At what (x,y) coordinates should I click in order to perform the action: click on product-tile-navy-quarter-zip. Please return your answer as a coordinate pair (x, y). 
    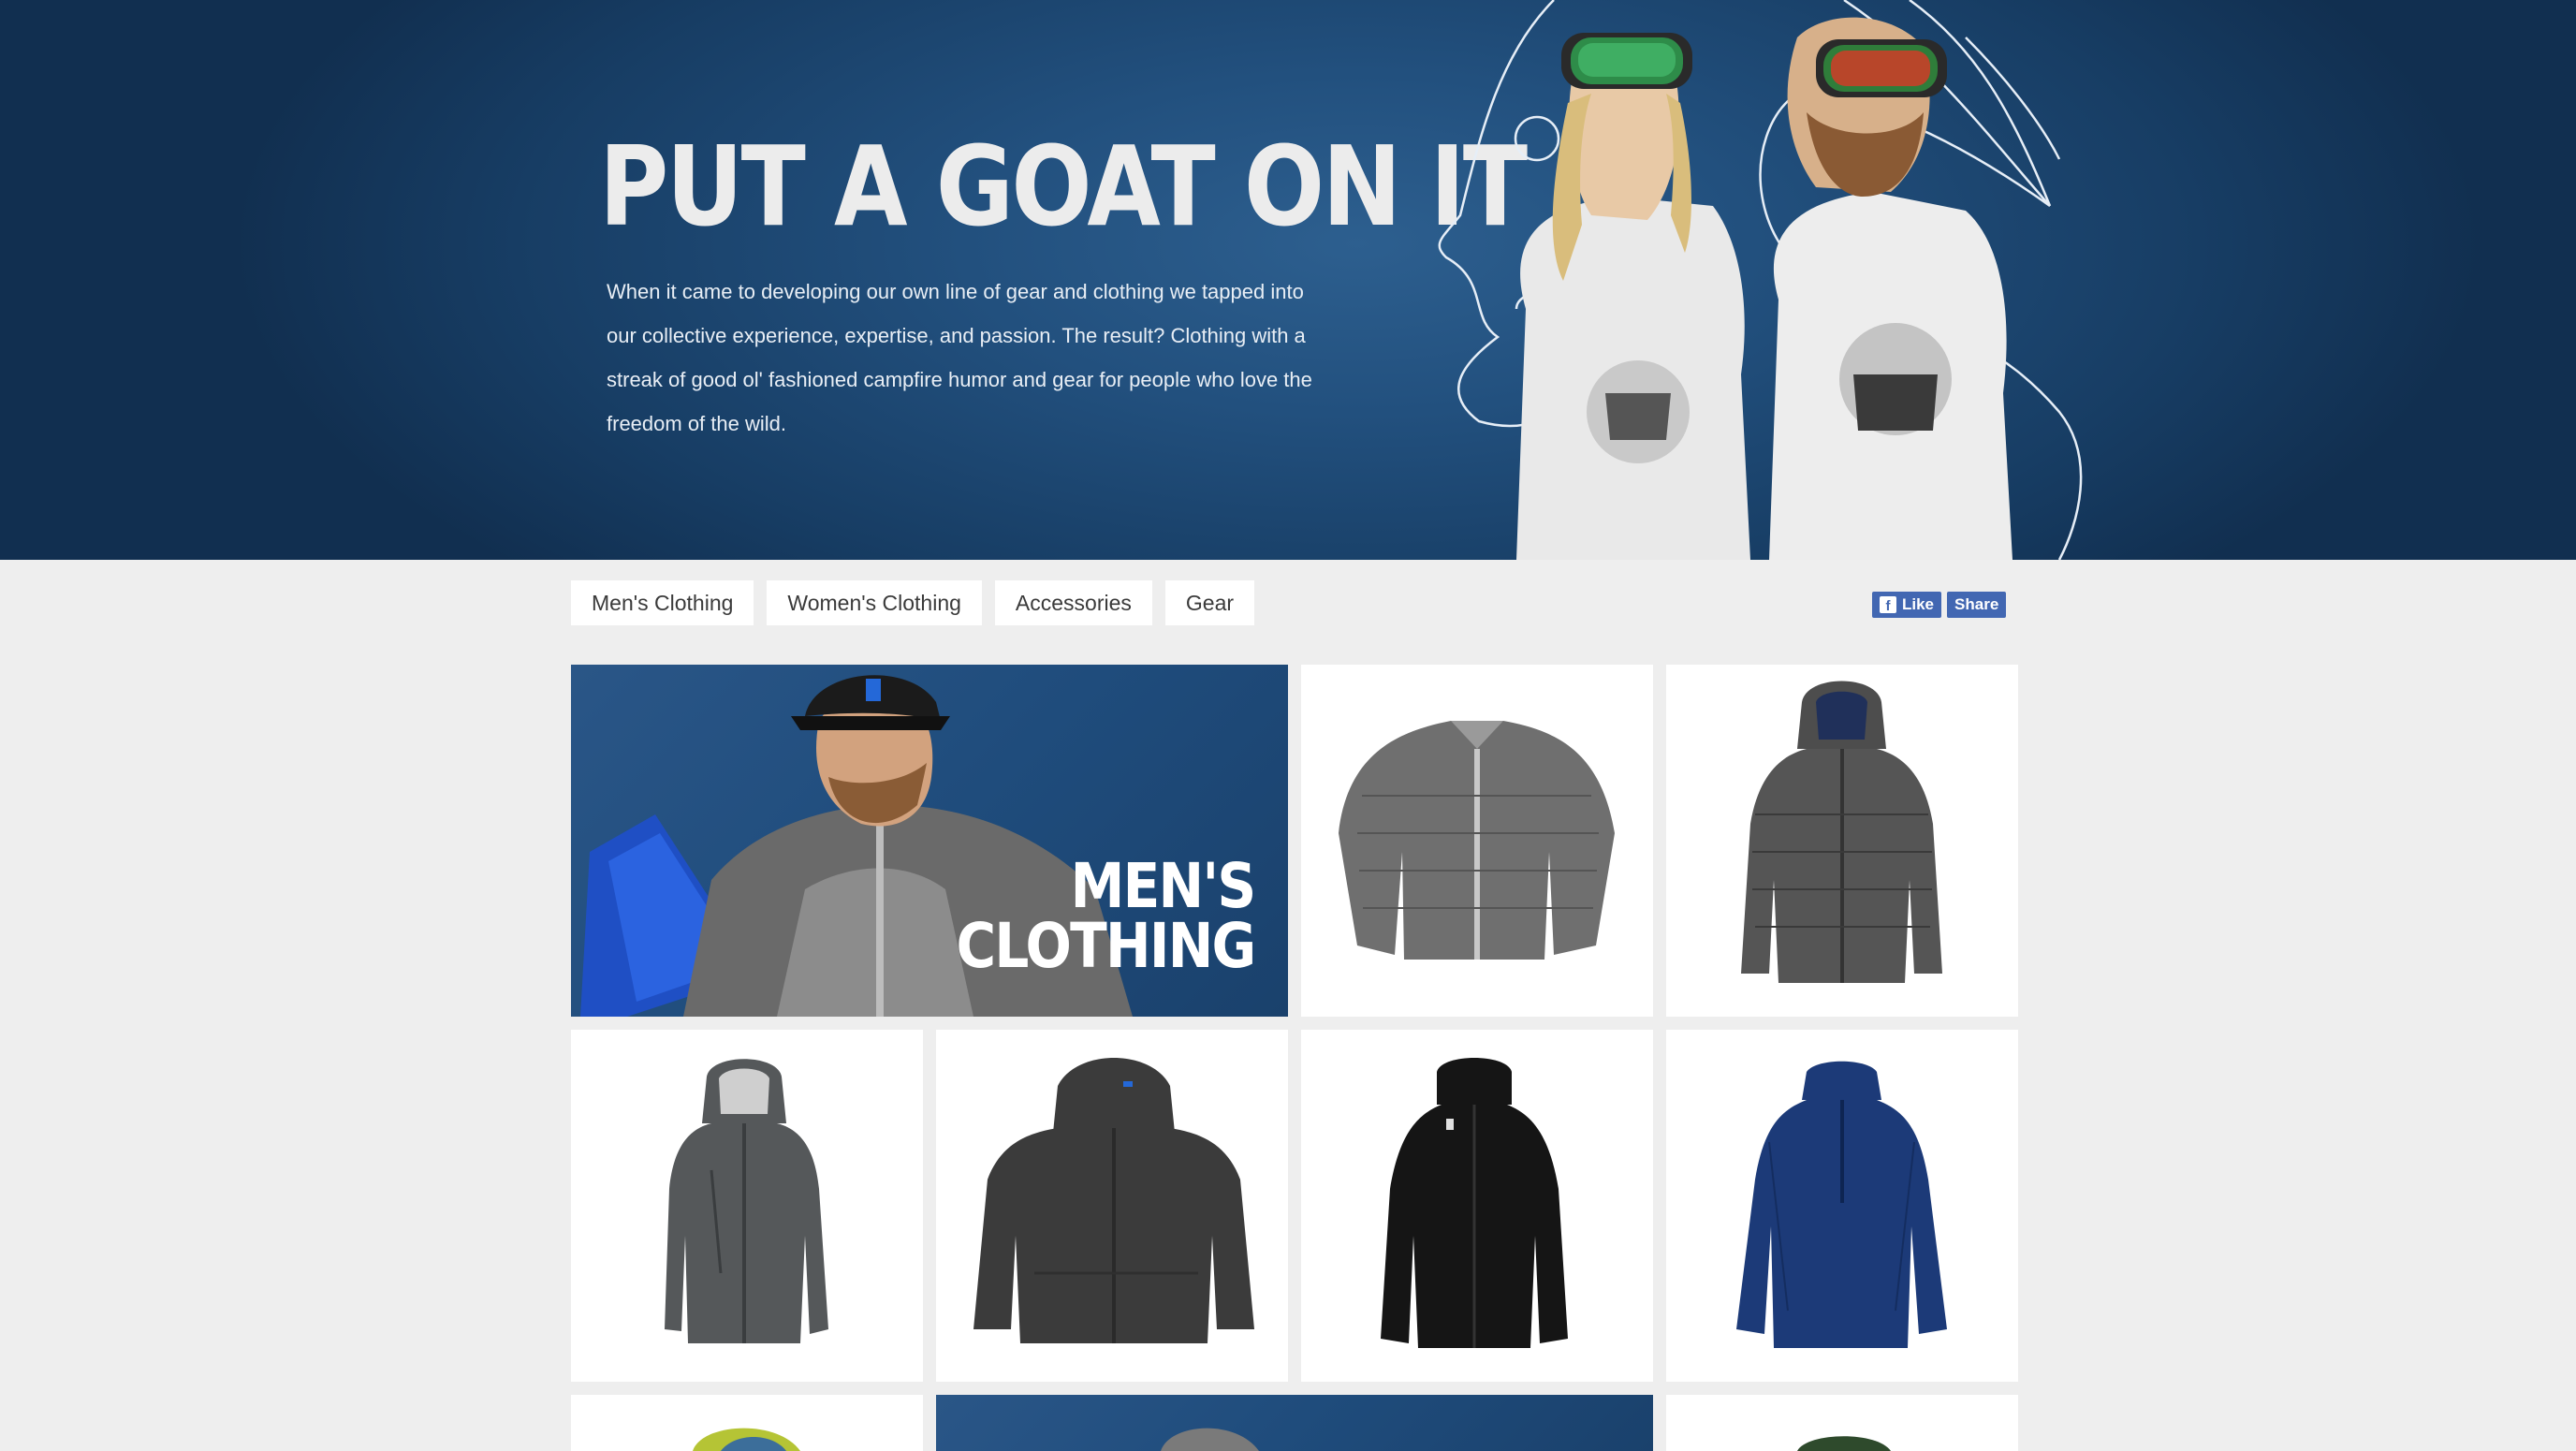
    Looking at the image, I should click on (1842, 1206).